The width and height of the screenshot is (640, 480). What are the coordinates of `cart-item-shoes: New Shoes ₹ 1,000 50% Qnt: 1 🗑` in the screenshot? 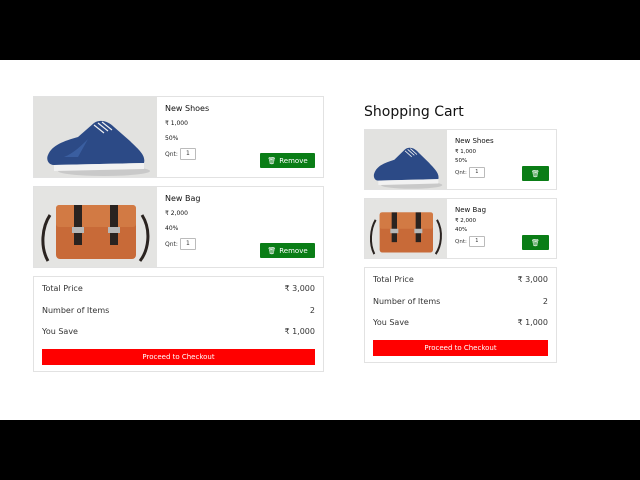 It's located at (460, 159).